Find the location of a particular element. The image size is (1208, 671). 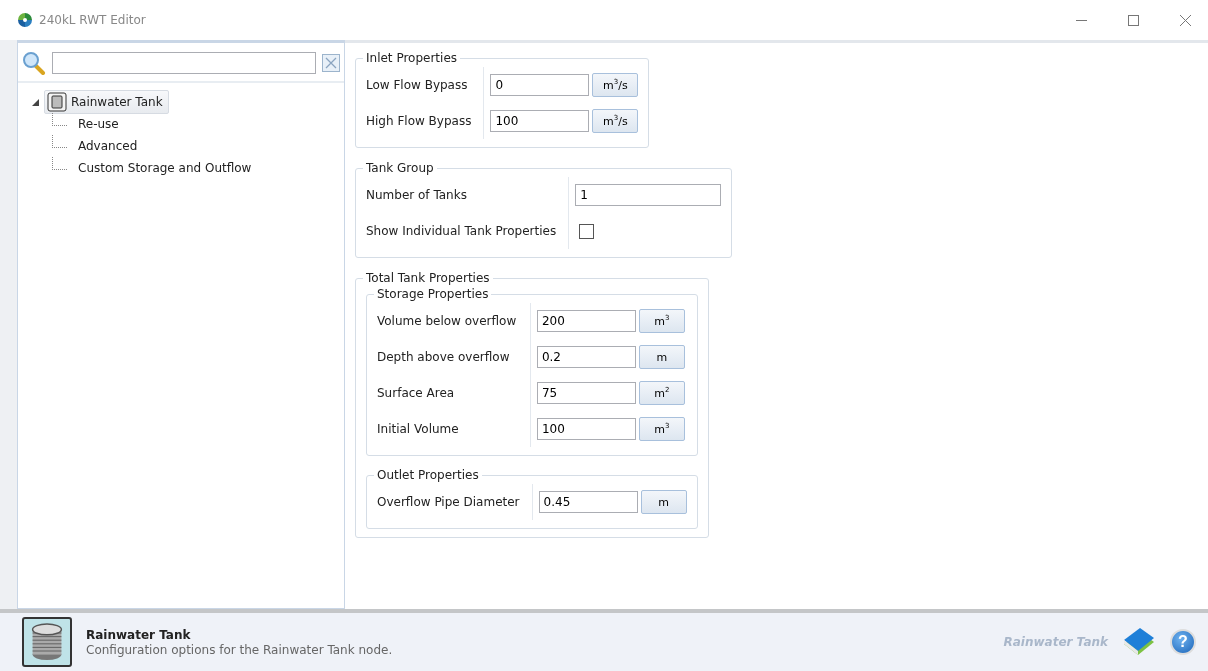

field-label: Low Flow Bypass is located at coordinates (425, 85).